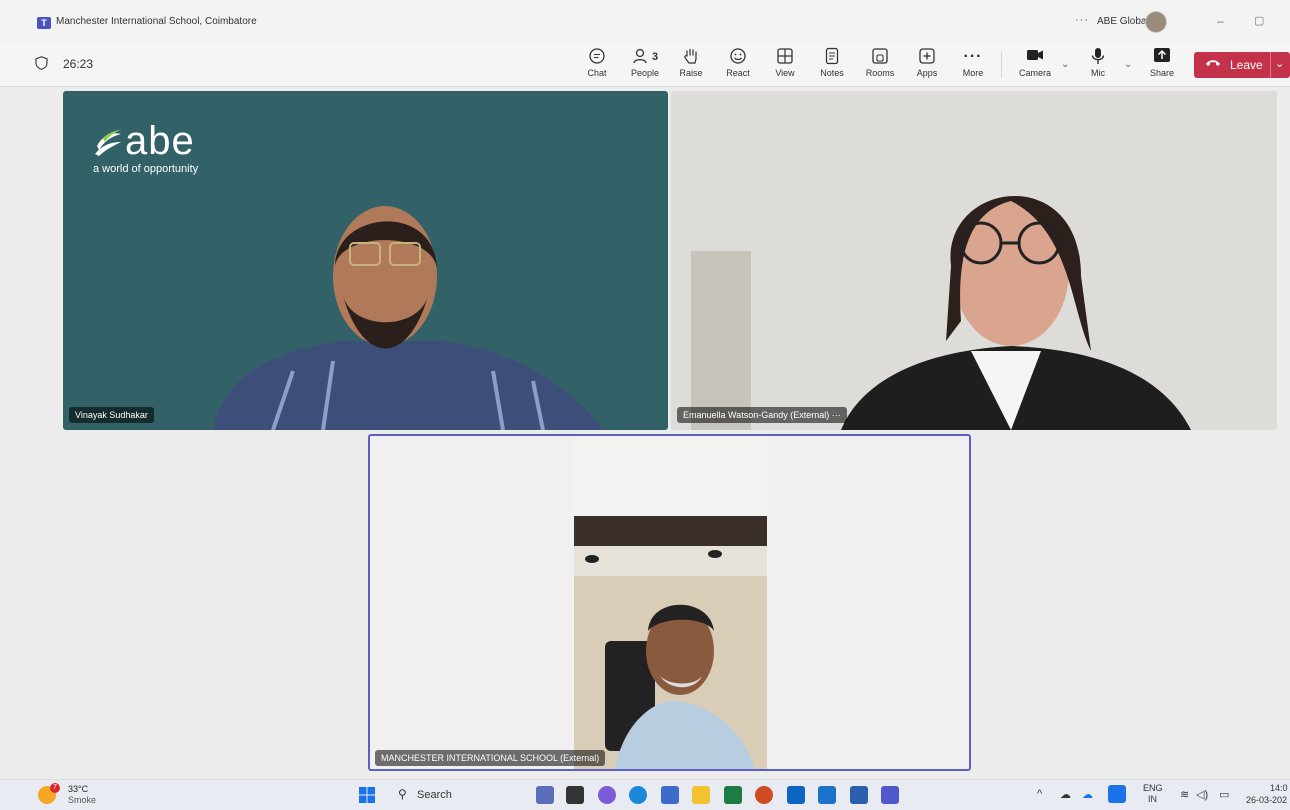  I want to click on weather-description: Smoke, so click(82, 800).